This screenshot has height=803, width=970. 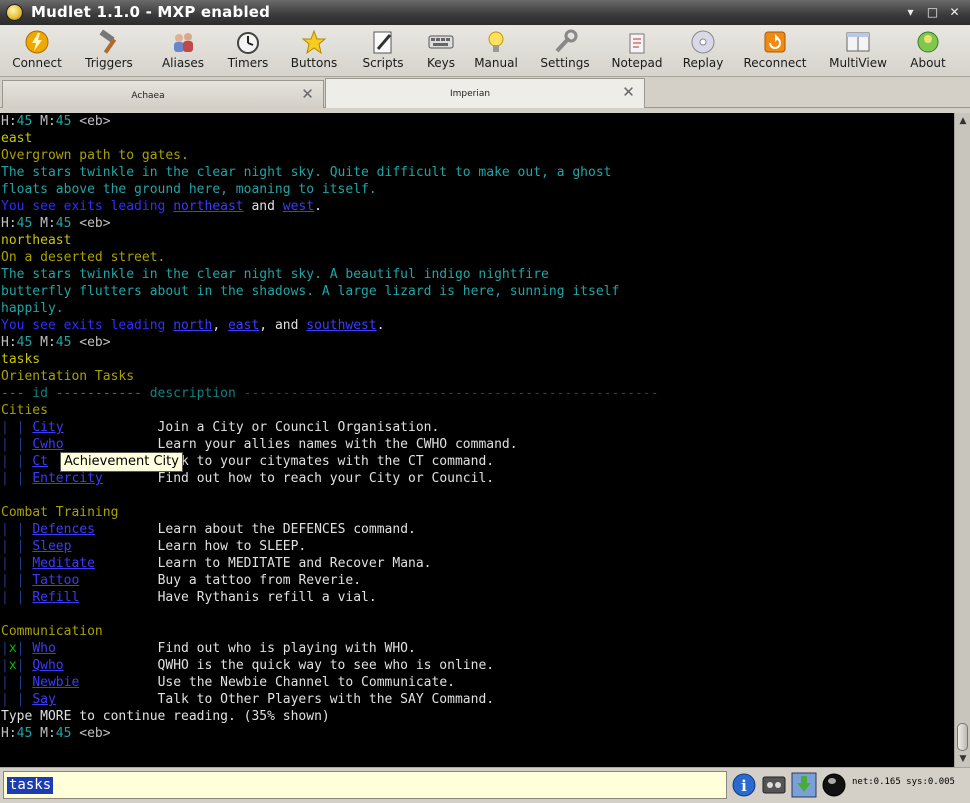 What do you see at coordinates (928, 63) in the screenshot?
I see `about-label: About` at bounding box center [928, 63].